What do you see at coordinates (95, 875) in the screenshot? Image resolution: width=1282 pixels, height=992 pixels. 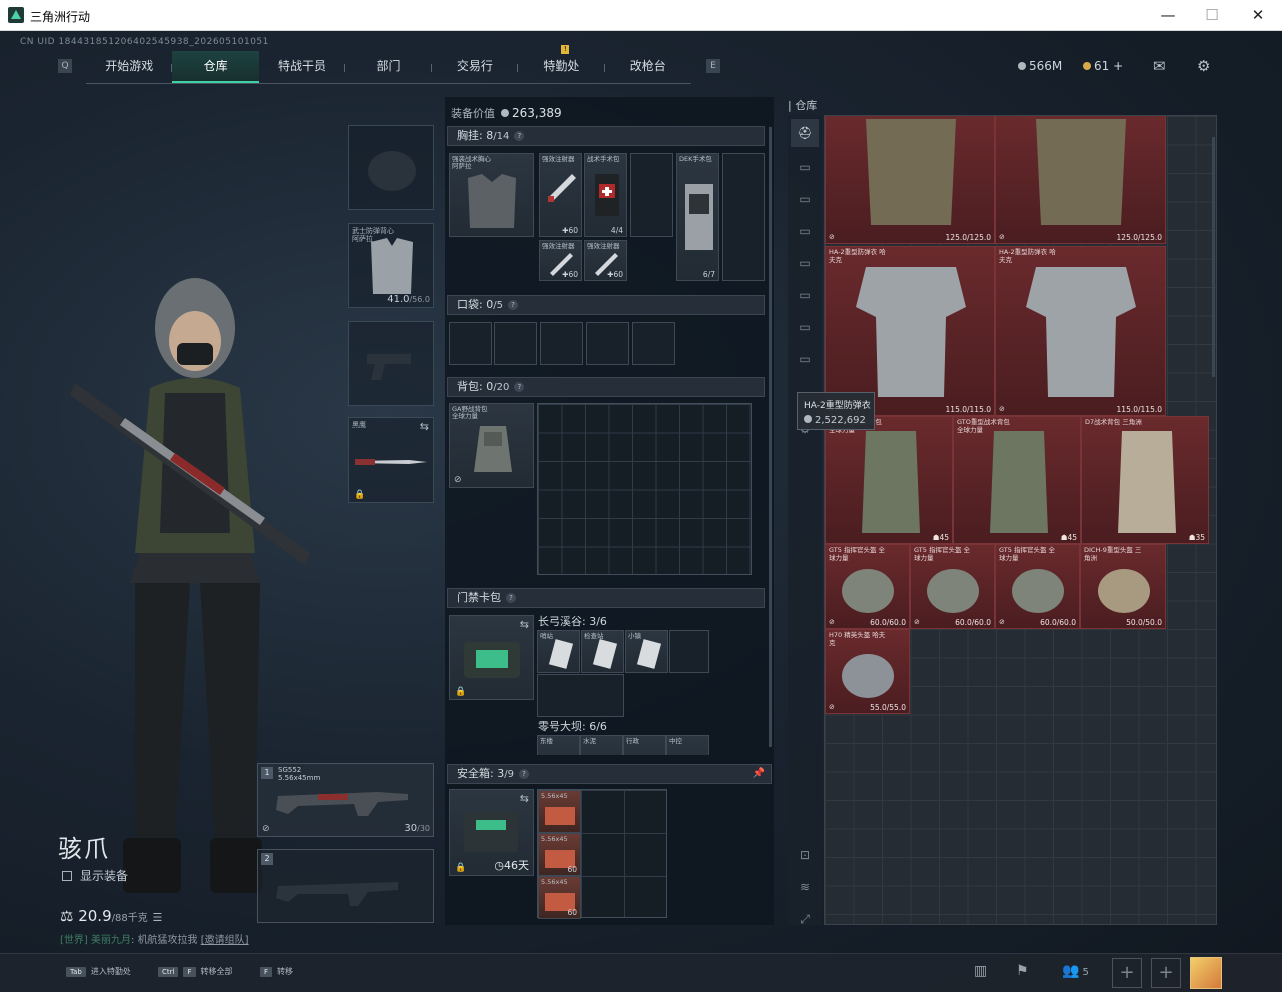 I see `show-equipment-toggle: 显示装备` at bounding box center [95, 875].